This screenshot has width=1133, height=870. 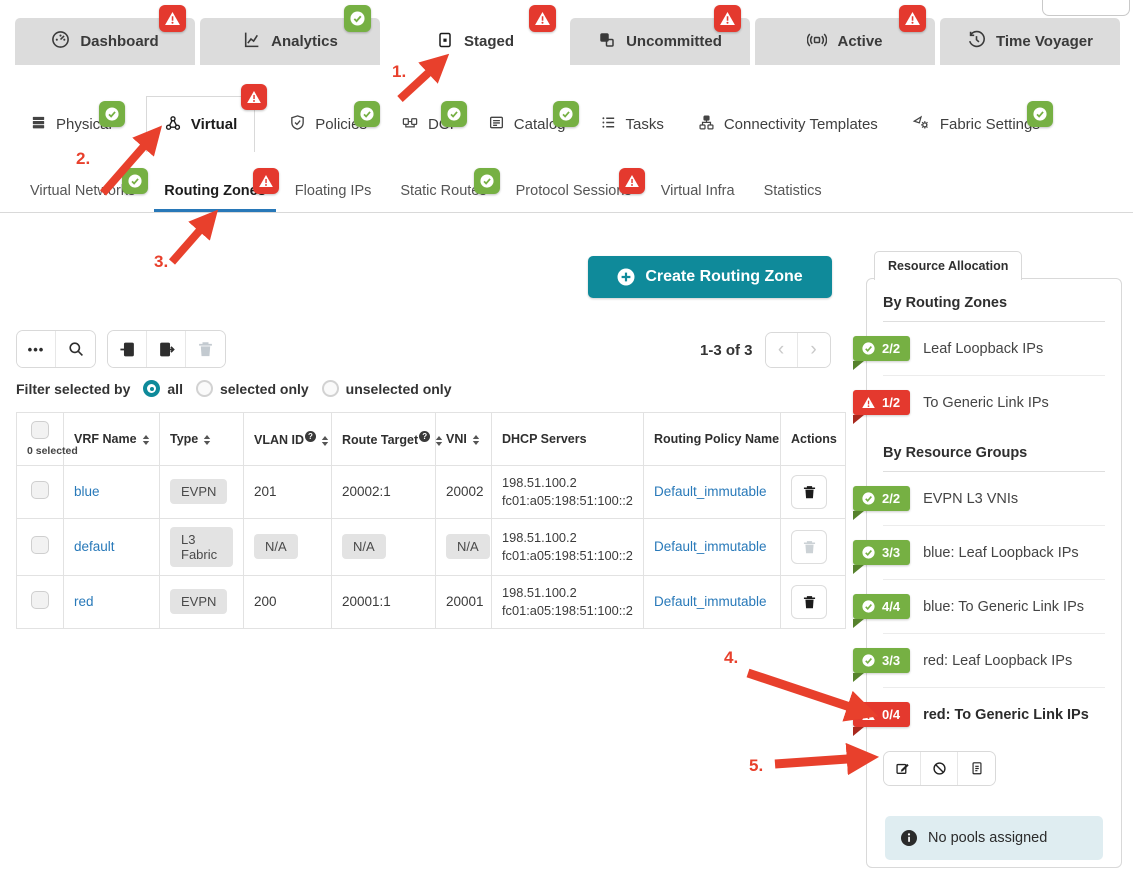 What do you see at coordinates (333, 191) in the screenshot?
I see `tab-floating-ips: Floating IPs` at bounding box center [333, 191].